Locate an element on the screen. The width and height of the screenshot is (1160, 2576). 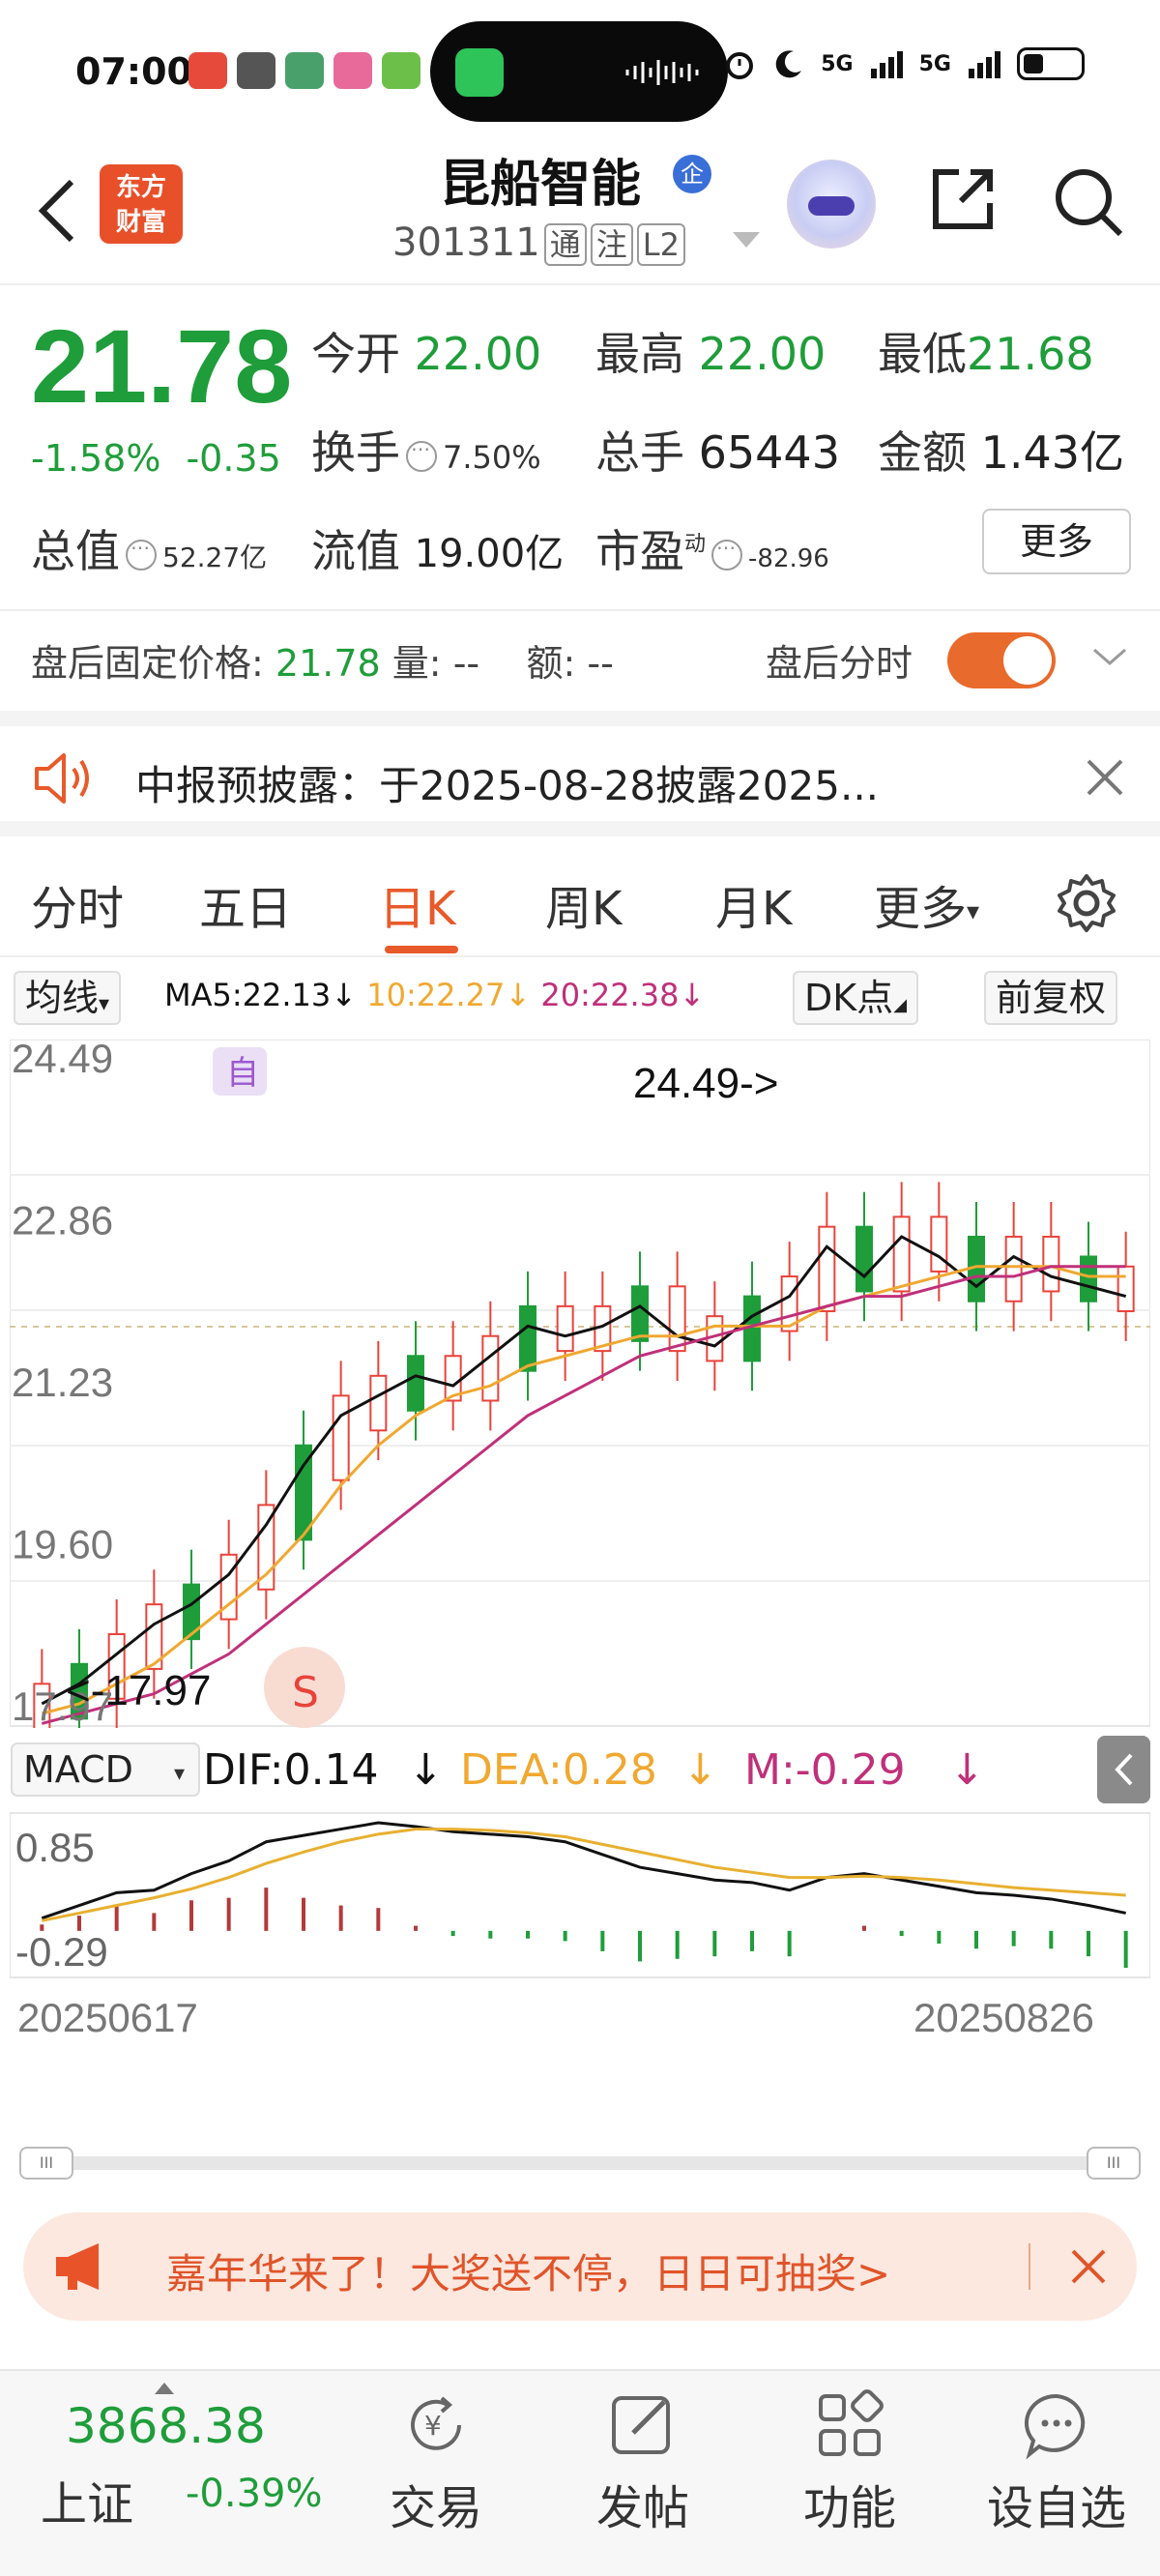
nav-post-label: 发帖 is located at coordinates (642, 2508).